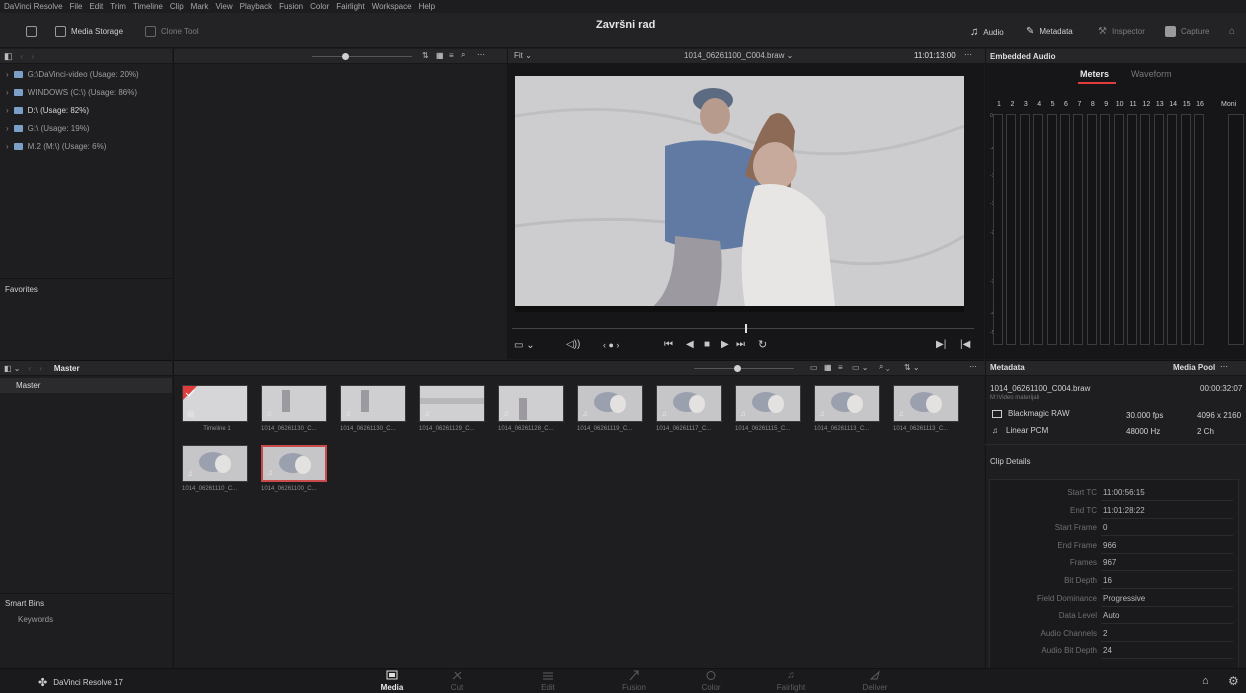 This screenshot has height=693, width=1246. What do you see at coordinates (762, 344) in the screenshot?
I see `loop-icon: ↻` at bounding box center [762, 344].